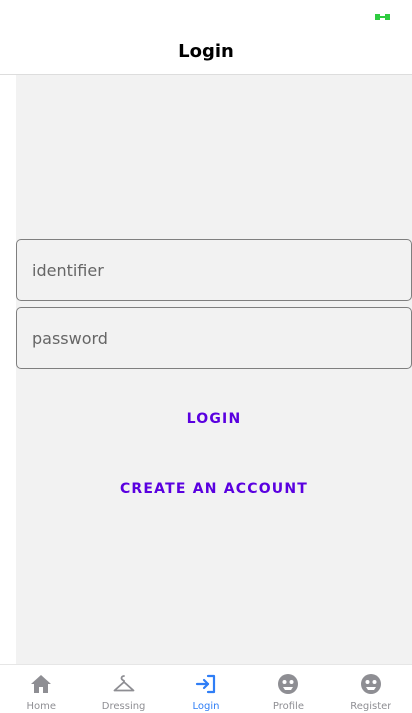  I want to click on tab-register-label: Register, so click(371, 706).